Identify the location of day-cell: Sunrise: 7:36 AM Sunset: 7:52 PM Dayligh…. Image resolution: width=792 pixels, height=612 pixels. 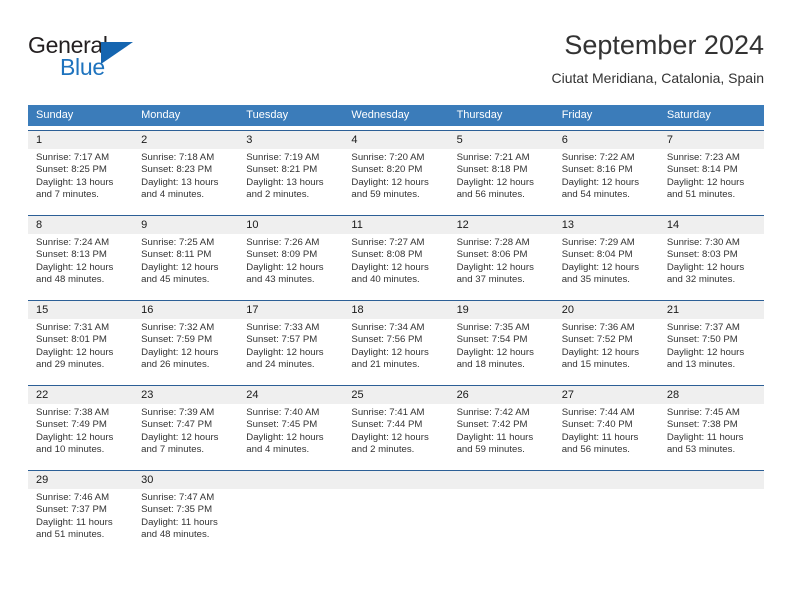
(606, 350).